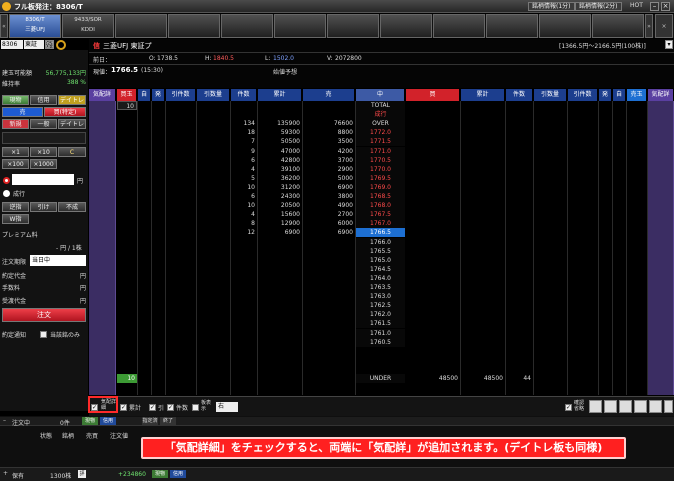 The width and height of the screenshot is (674, 481). Describe the element at coordinates (44, 315) in the screenshot. I see `submit-order-button: 注文` at that location.